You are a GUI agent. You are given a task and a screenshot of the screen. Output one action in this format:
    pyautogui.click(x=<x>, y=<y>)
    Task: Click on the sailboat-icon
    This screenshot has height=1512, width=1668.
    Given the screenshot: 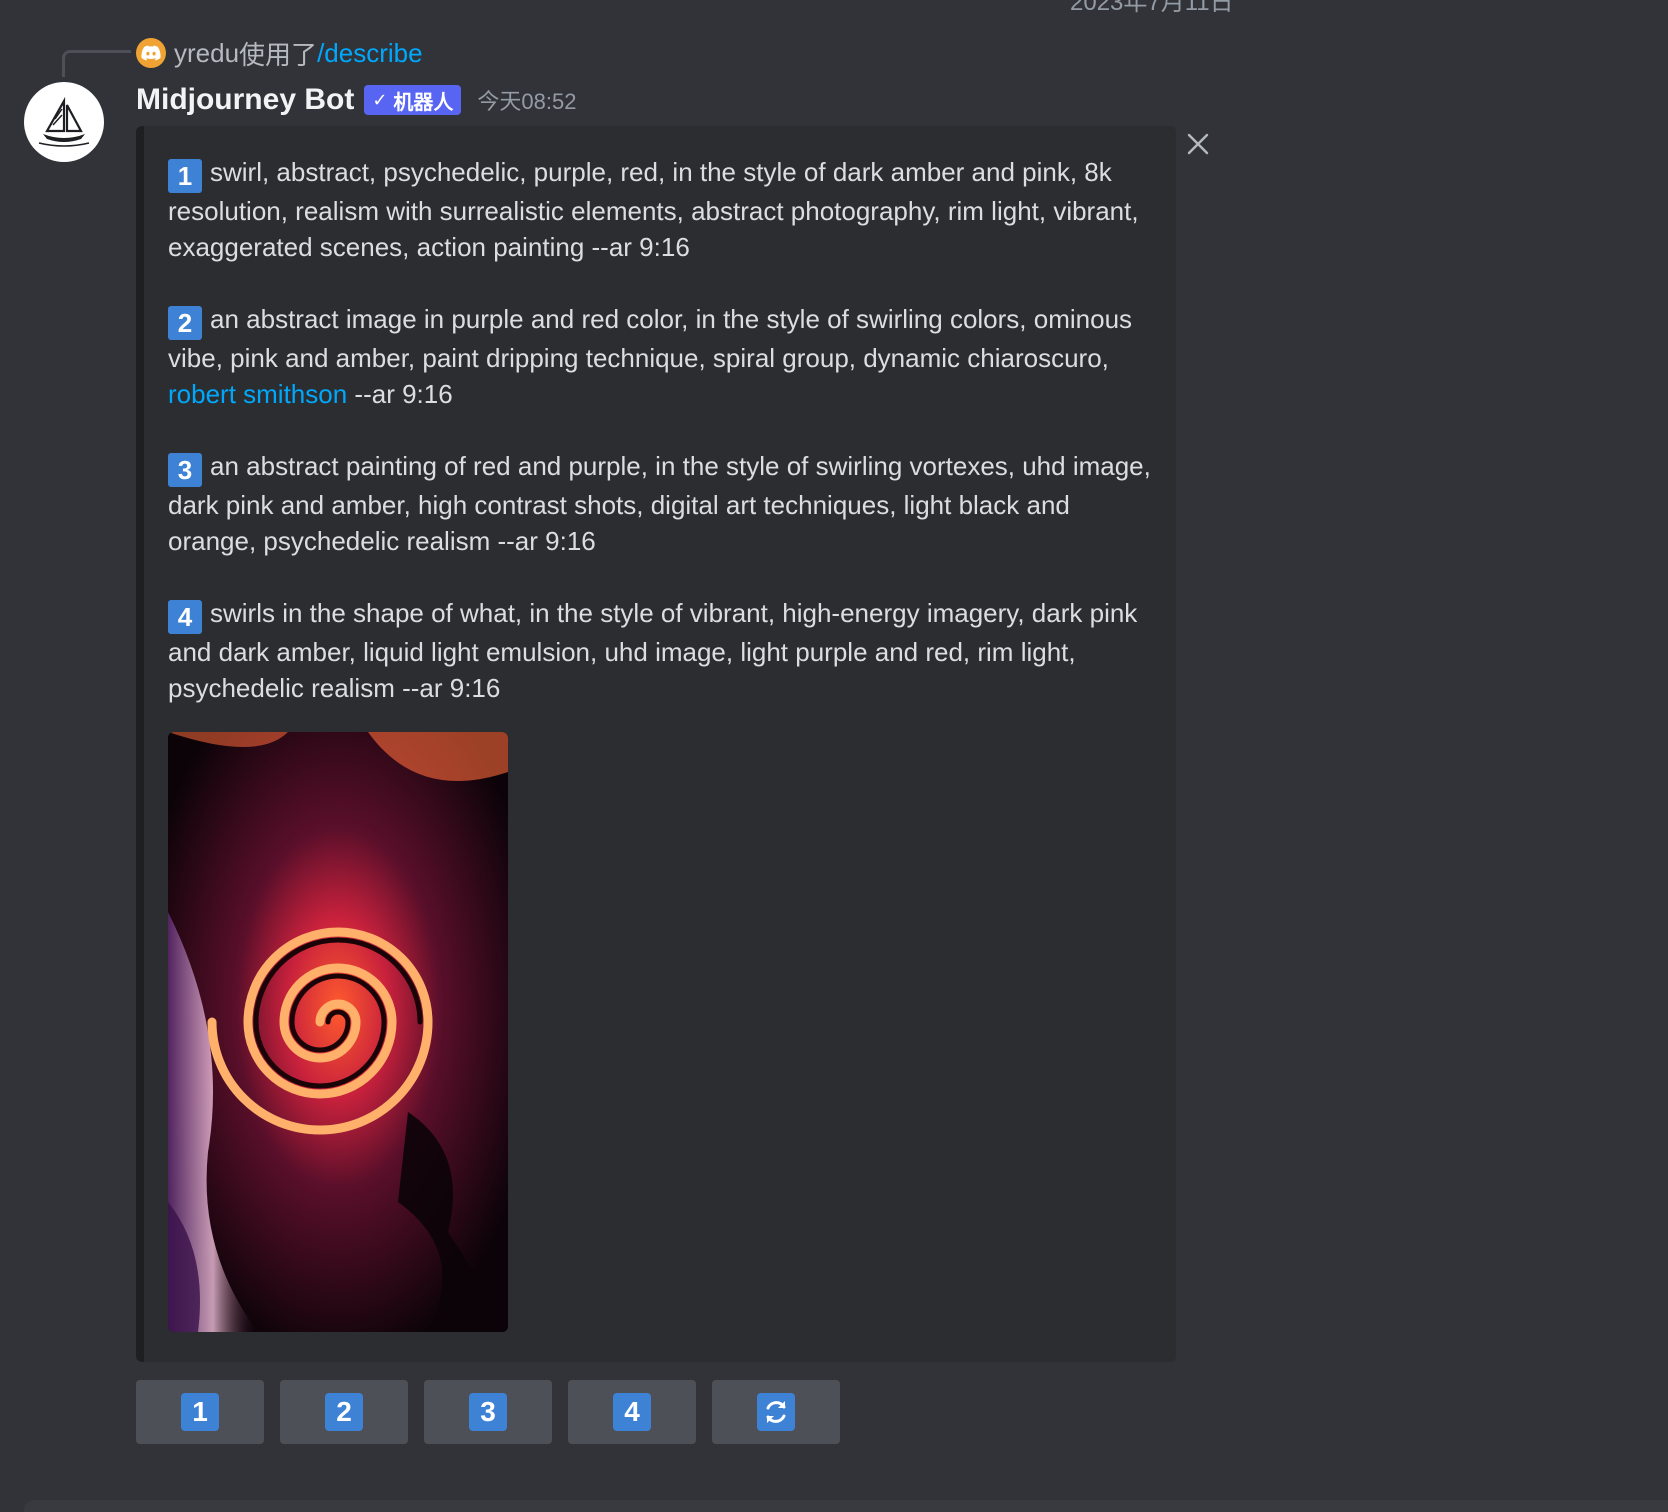 What is the action you would take?
    pyautogui.click(x=64, y=122)
    